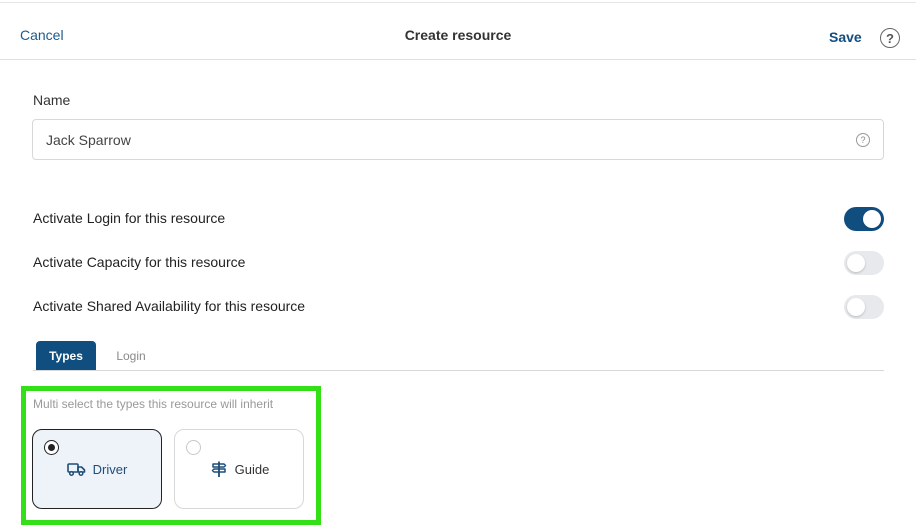 Image resolution: width=916 pixels, height=530 pixels. I want to click on header-bar: Cancel Create resource Save ?, so click(458, 31).